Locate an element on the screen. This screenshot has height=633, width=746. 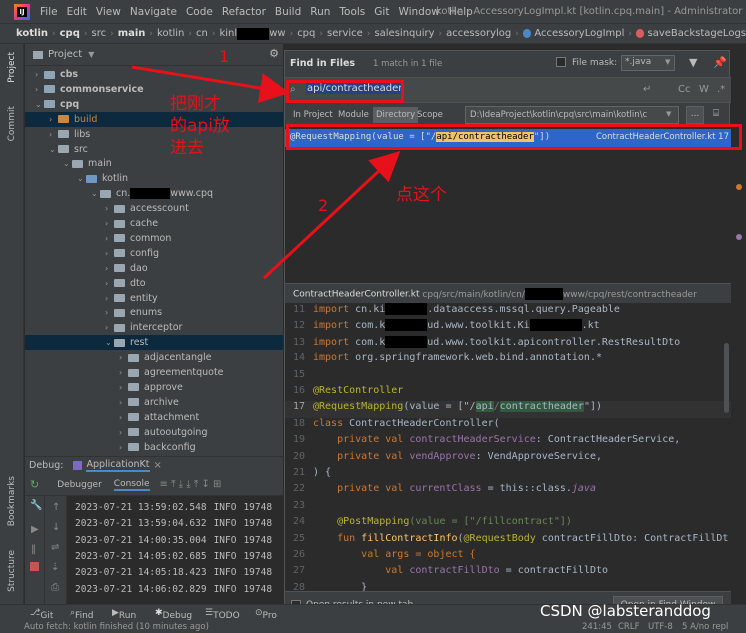
annotation-step-1: 1 is located at coordinates (224, 56).